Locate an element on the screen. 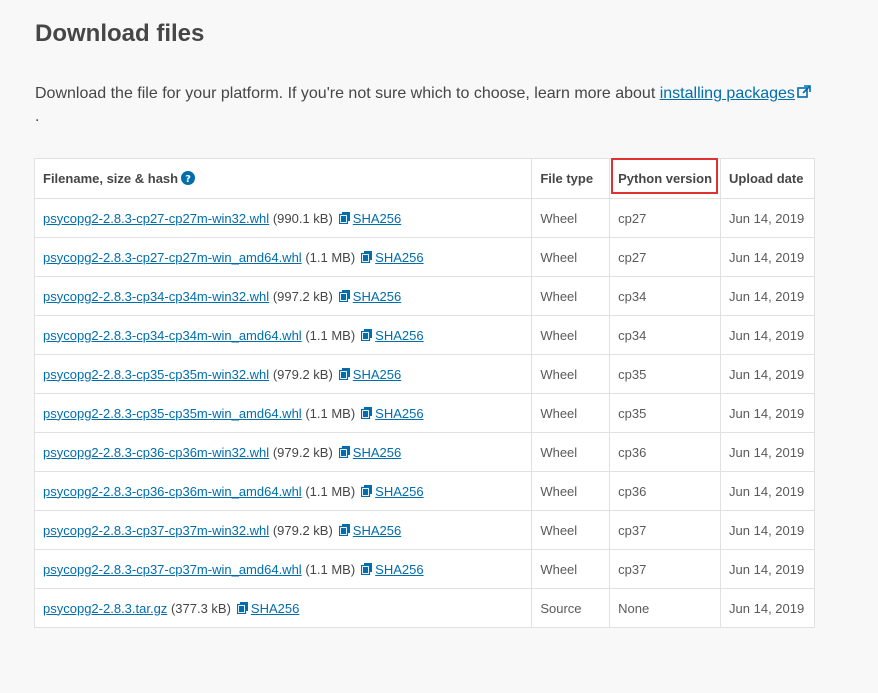 The width and height of the screenshot is (878, 693). file-size: (377.3 kB) is located at coordinates (200, 608).